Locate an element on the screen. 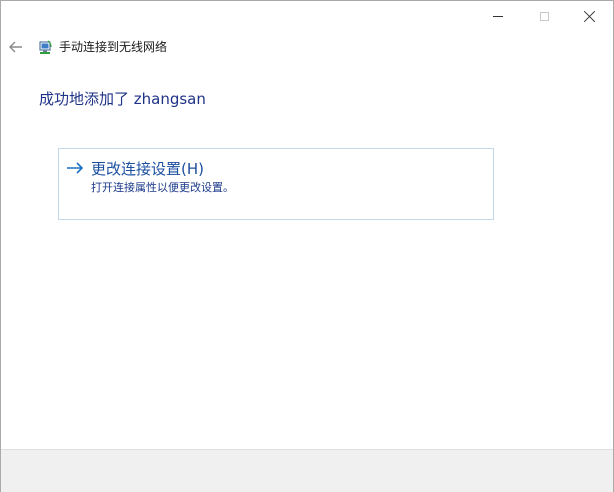 The width and height of the screenshot is (614, 492). back-button is located at coordinates (16, 47).